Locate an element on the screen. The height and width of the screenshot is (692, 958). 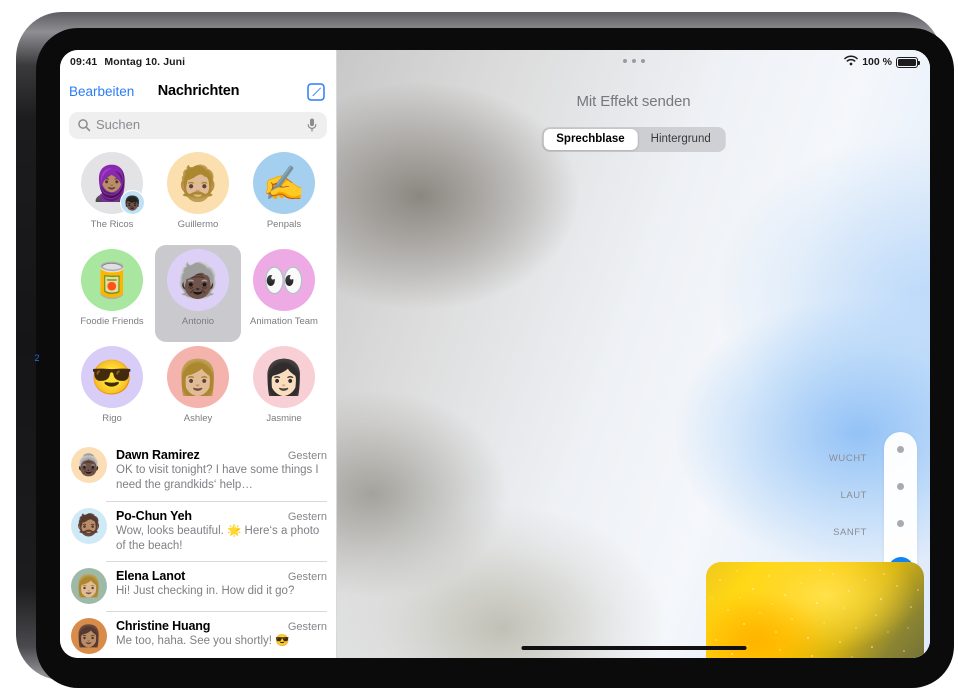
pinned-conversation-ashley: 👩🏼 Ashley is located at coordinates (198, 390).